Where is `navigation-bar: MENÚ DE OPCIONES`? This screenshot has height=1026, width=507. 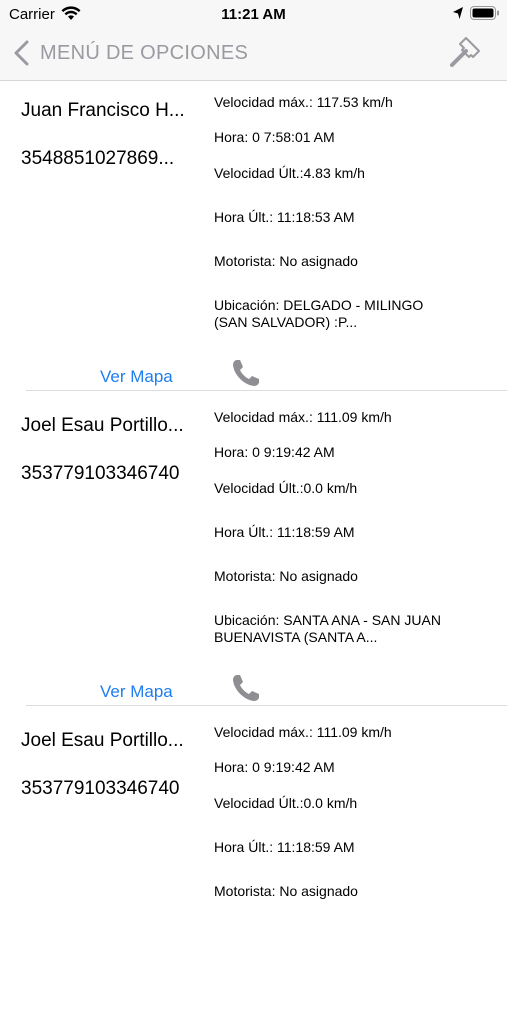 navigation-bar: MENÚ DE OPCIONES is located at coordinates (253, 54).